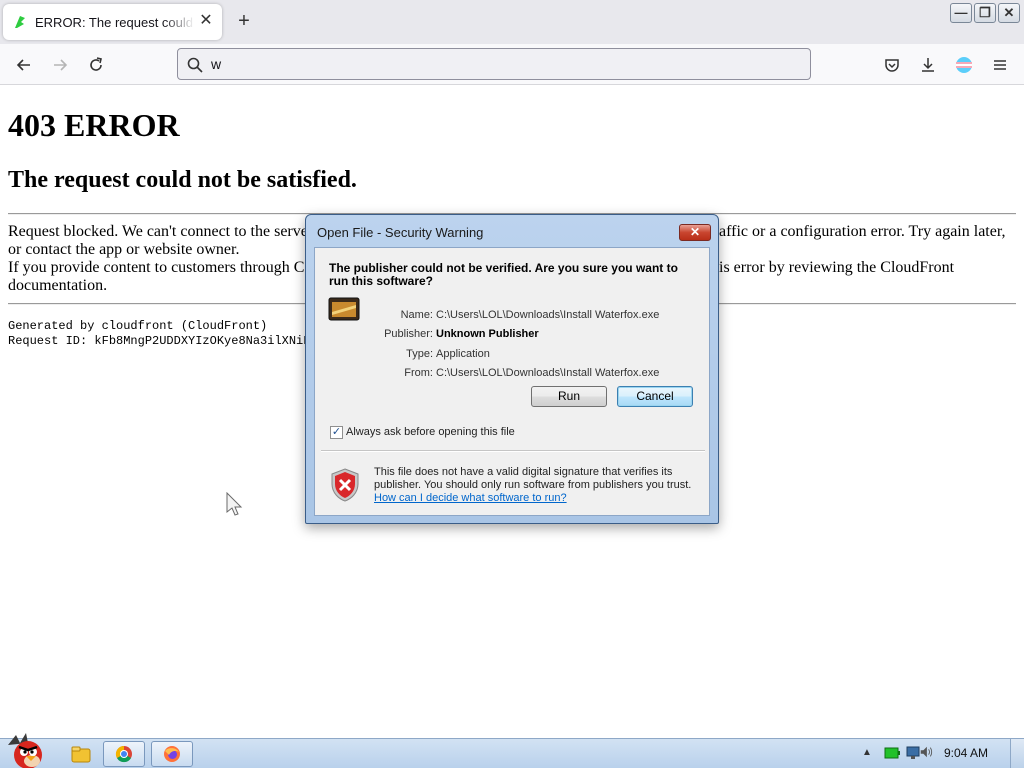 The width and height of the screenshot is (1024, 768). Describe the element at coordinates (26, 749) in the screenshot. I see `angry-birds-start-icon` at that location.